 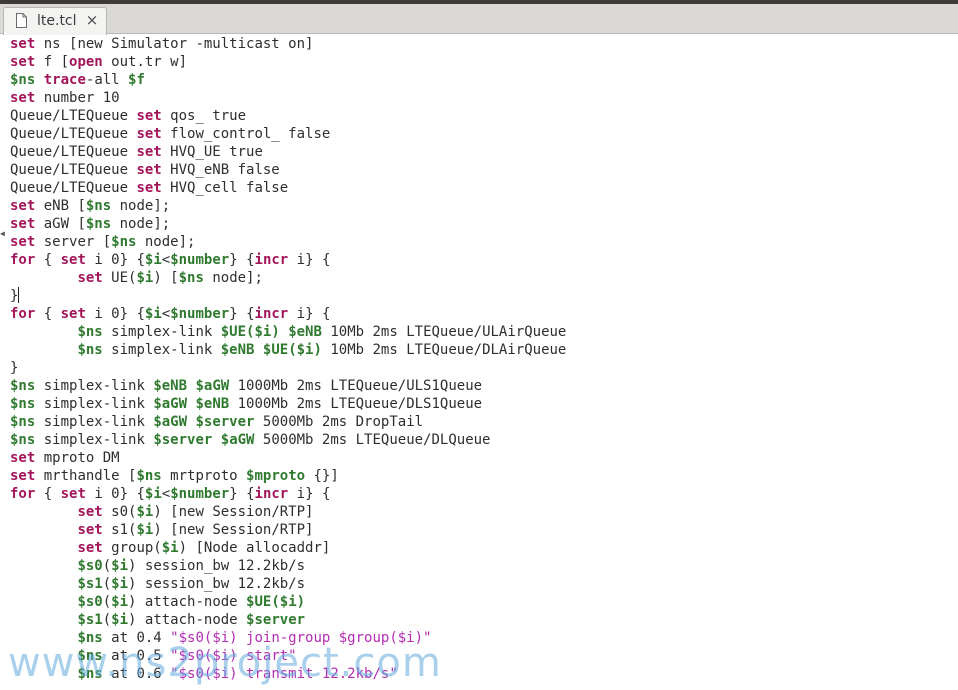 I want to click on code-token: ns [new Simulator -multicast on], so click(x=174, y=44).